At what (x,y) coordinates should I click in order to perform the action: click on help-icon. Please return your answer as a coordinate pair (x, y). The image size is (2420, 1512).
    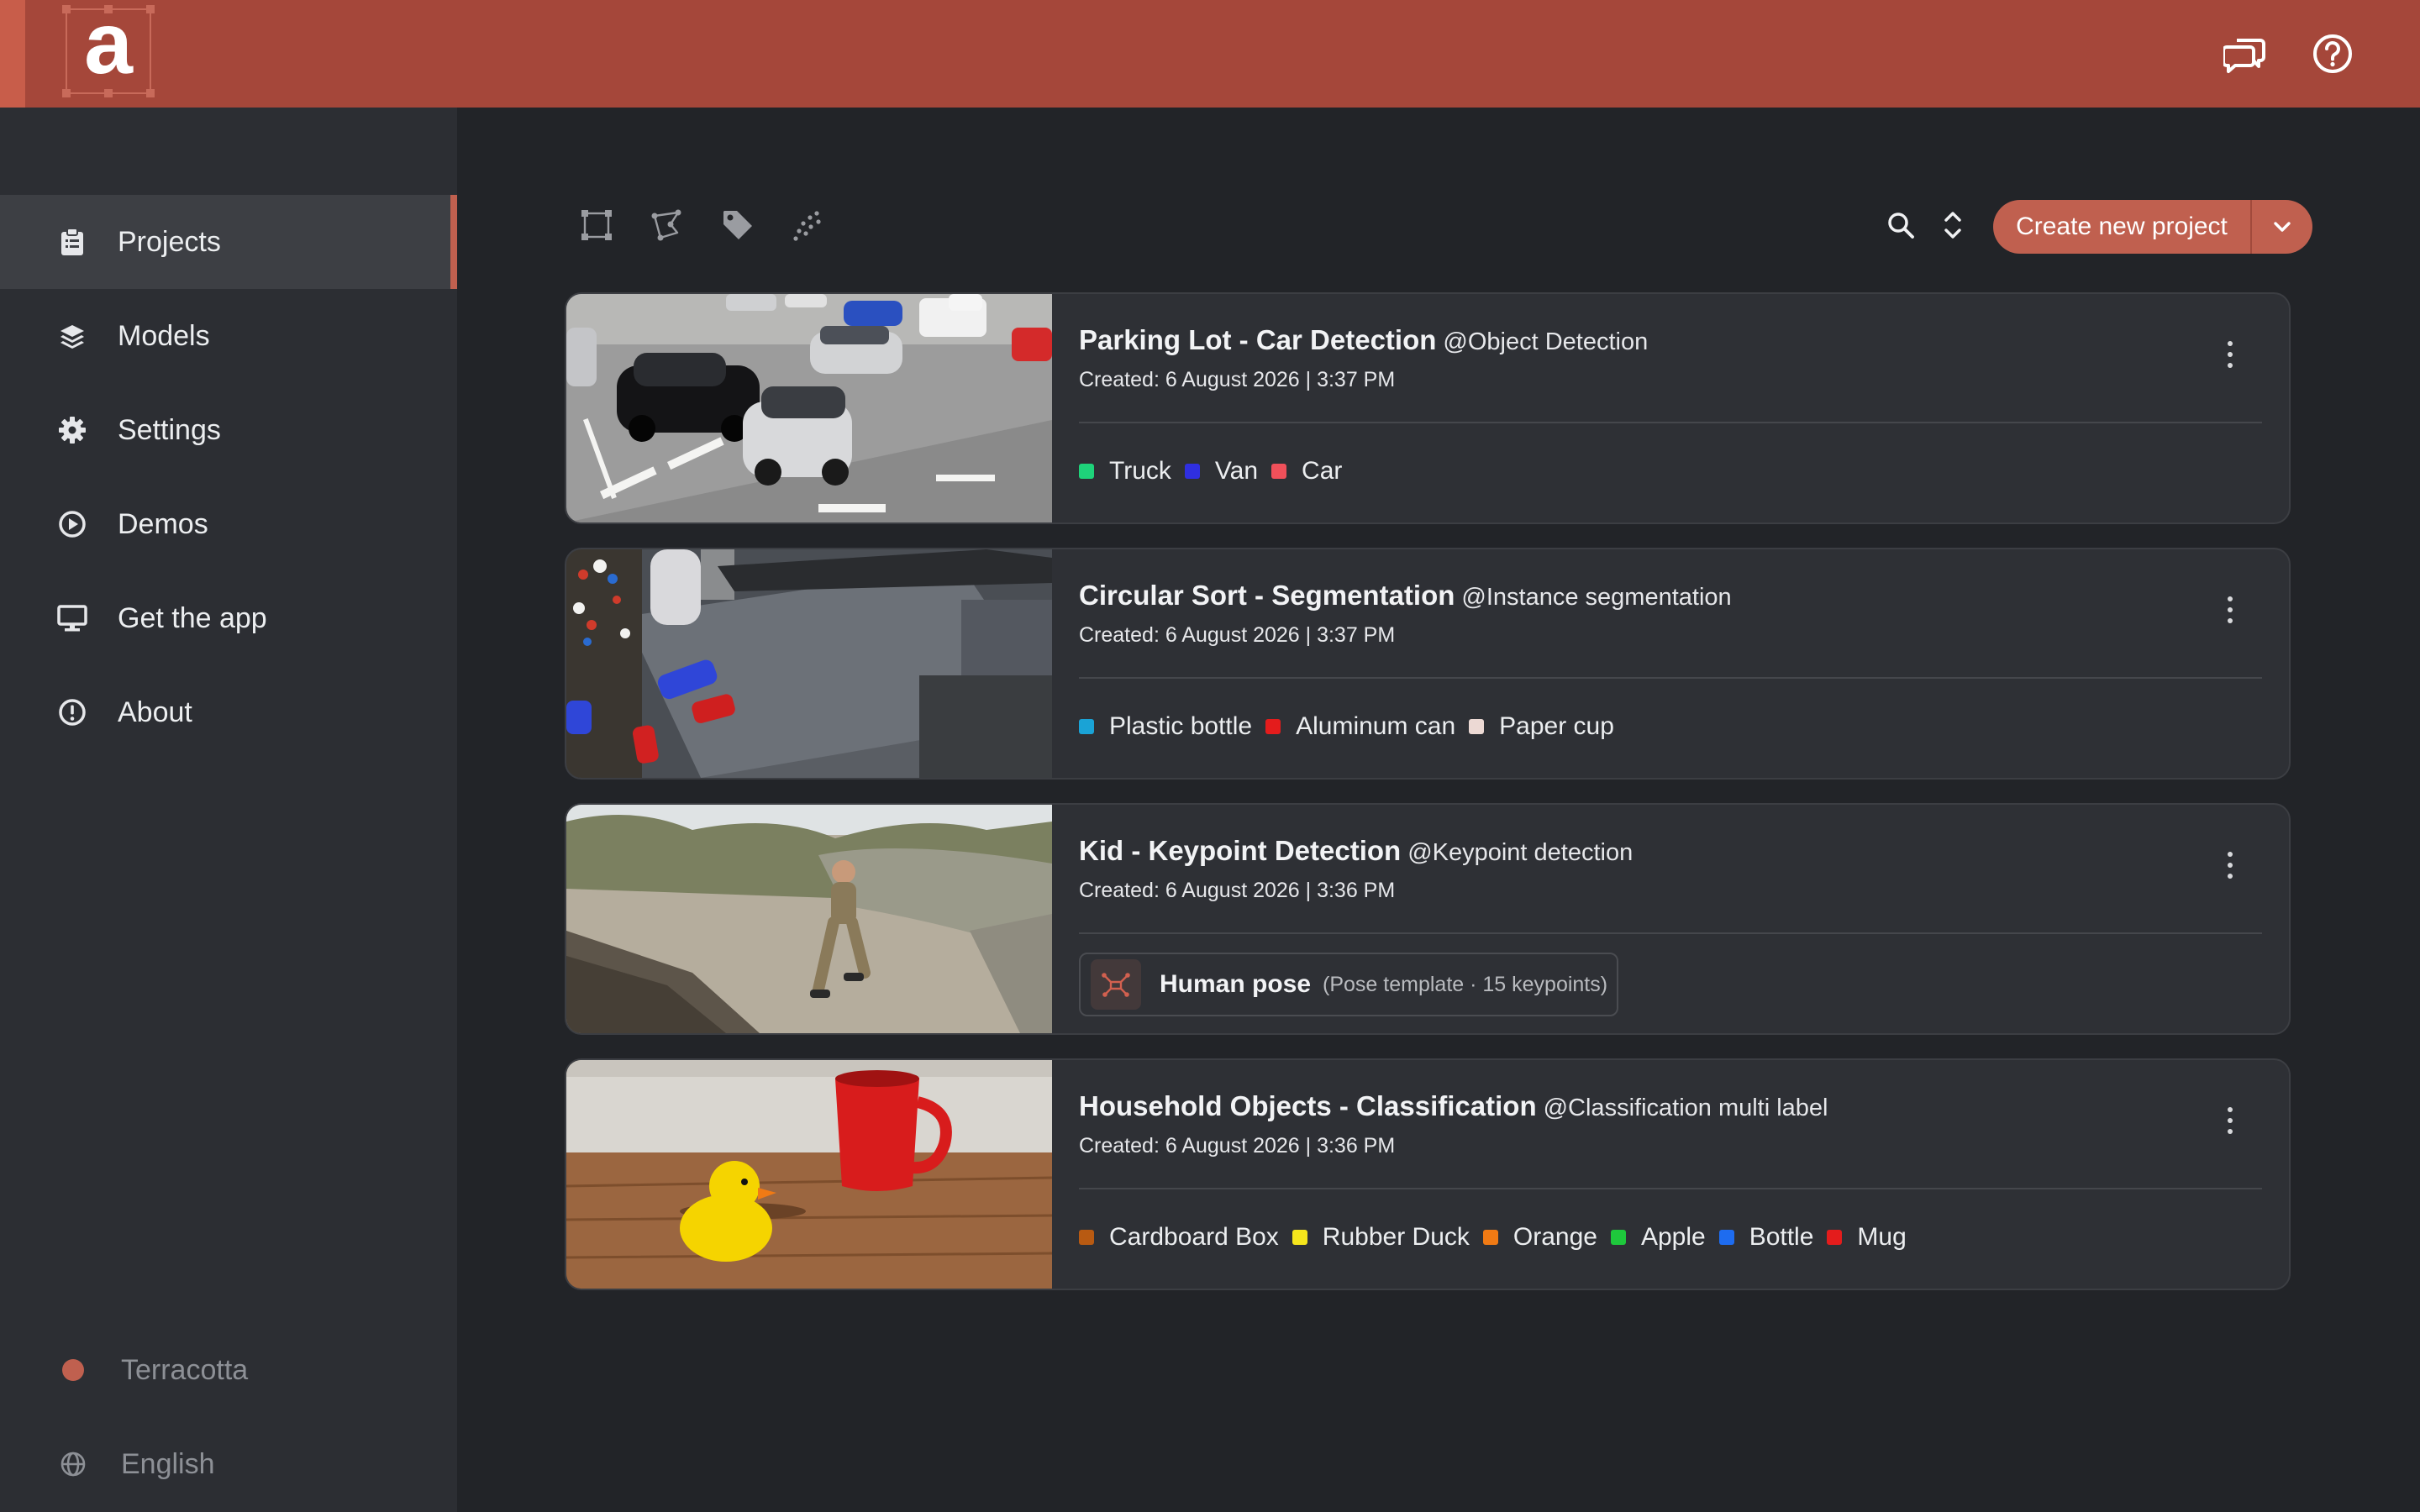
    Looking at the image, I should click on (2332, 54).